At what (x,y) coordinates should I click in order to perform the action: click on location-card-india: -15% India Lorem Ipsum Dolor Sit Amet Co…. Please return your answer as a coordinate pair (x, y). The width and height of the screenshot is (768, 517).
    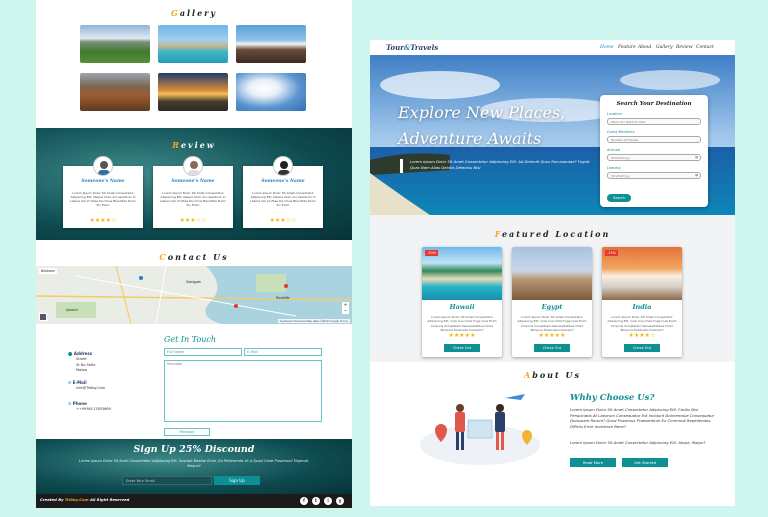
    Looking at the image, I should click on (642, 302).